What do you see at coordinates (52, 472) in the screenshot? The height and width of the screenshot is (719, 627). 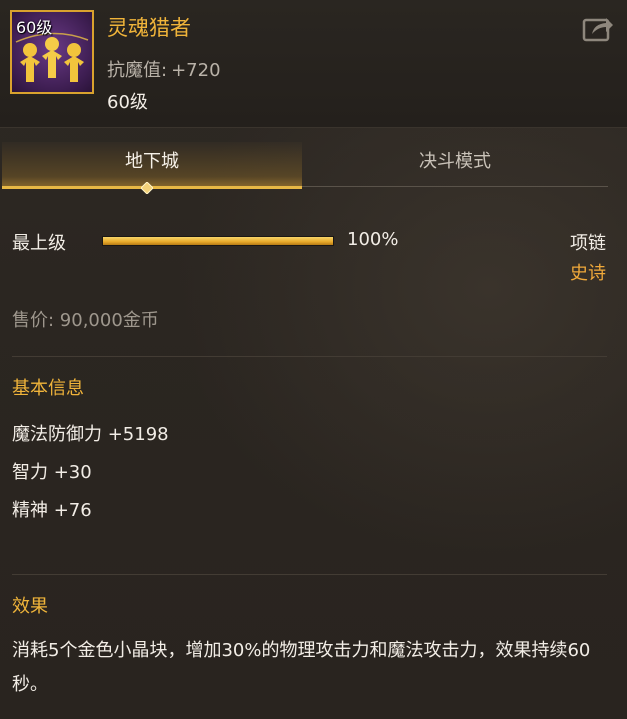 I see `stat-line: 智力 +30` at bounding box center [52, 472].